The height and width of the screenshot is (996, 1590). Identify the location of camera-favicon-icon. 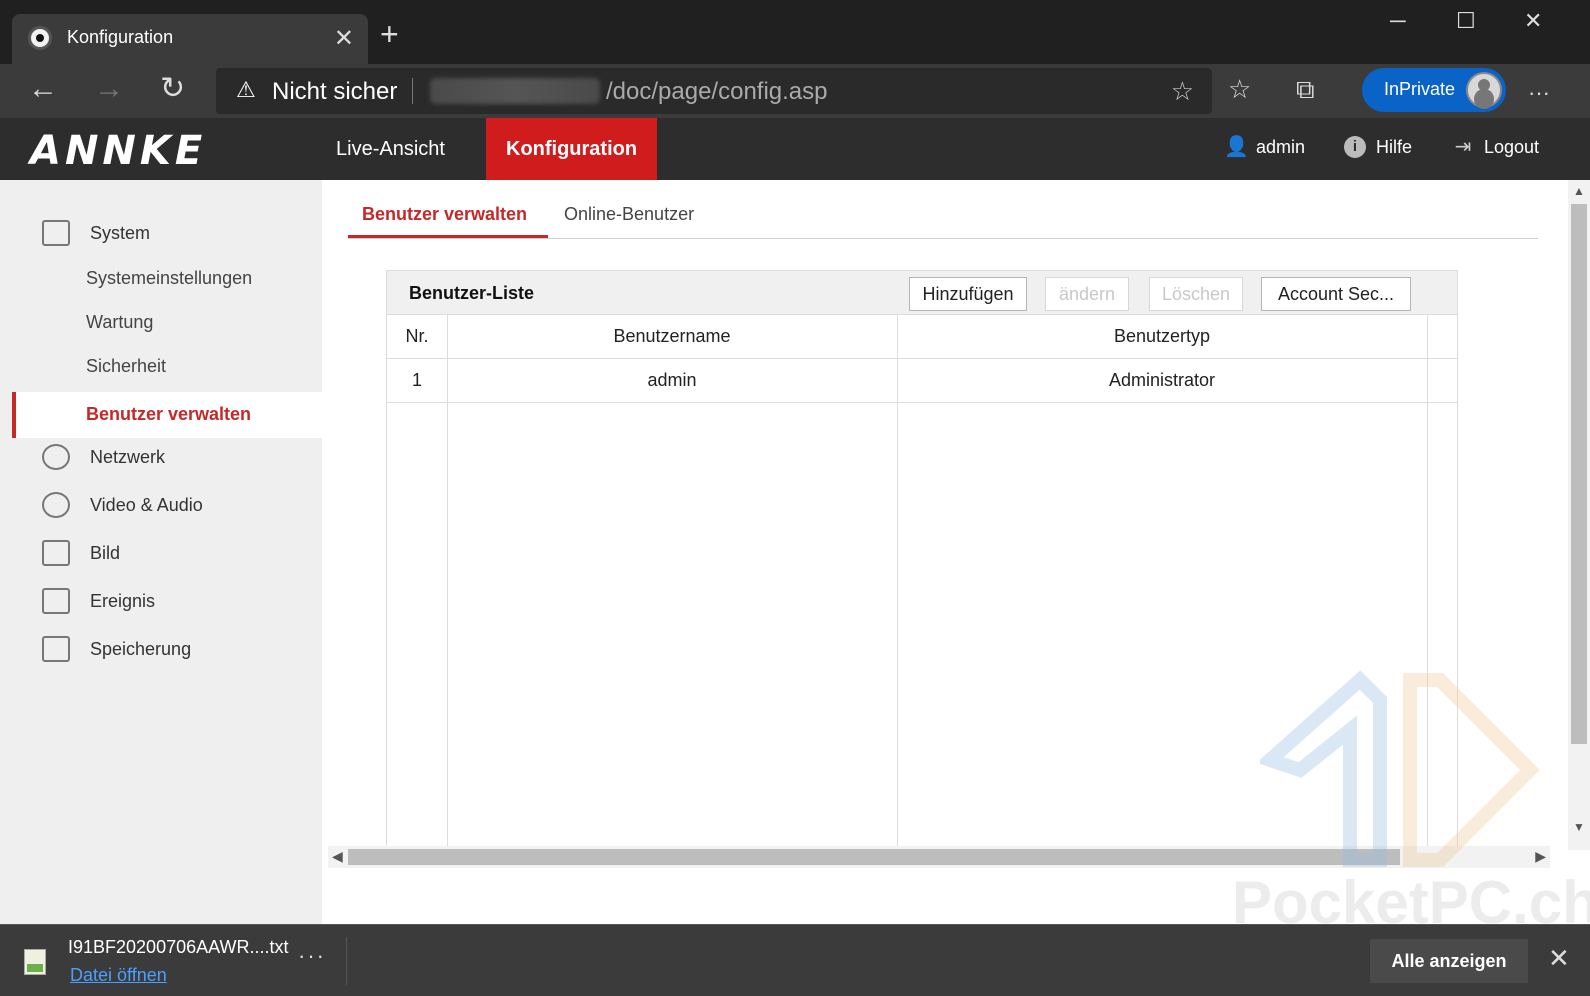
(40, 38).